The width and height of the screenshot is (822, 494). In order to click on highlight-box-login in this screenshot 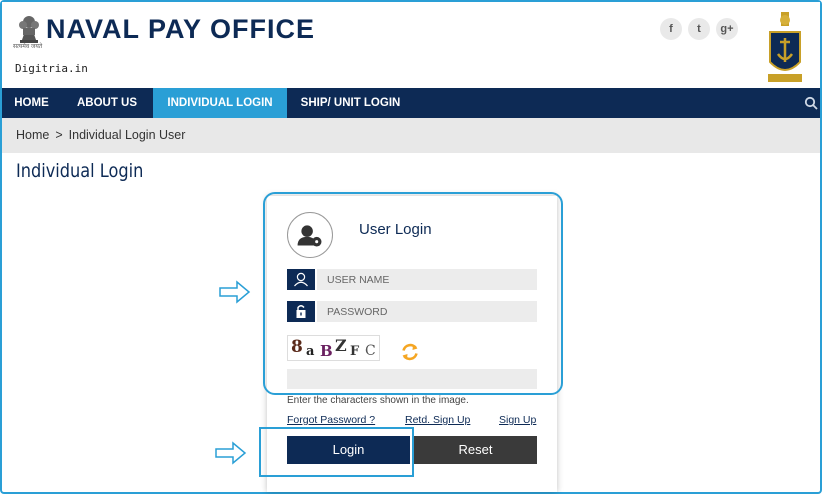, I will do `click(336, 452)`.